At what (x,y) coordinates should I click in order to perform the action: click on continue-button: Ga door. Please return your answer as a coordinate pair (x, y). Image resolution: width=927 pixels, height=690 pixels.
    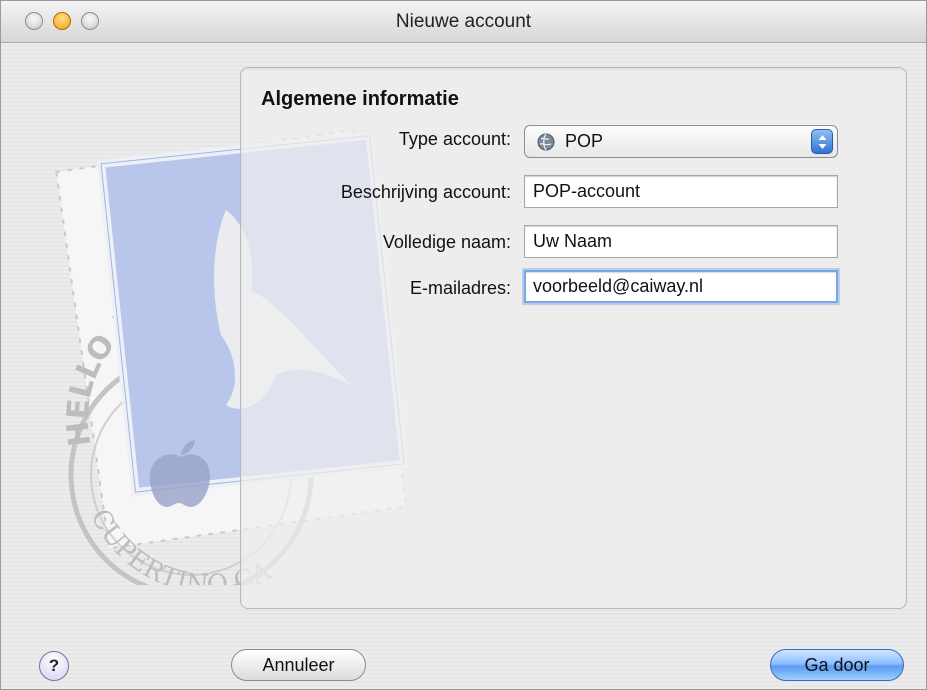
    Looking at the image, I should click on (837, 665).